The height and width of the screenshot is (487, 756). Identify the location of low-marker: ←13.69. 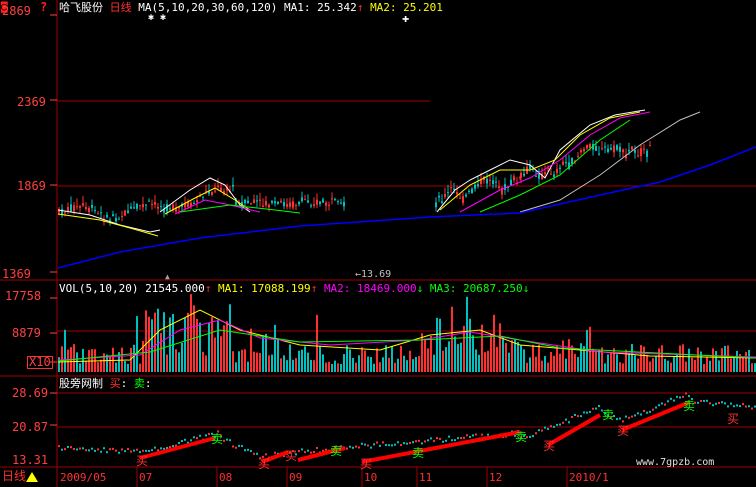
(373, 274).